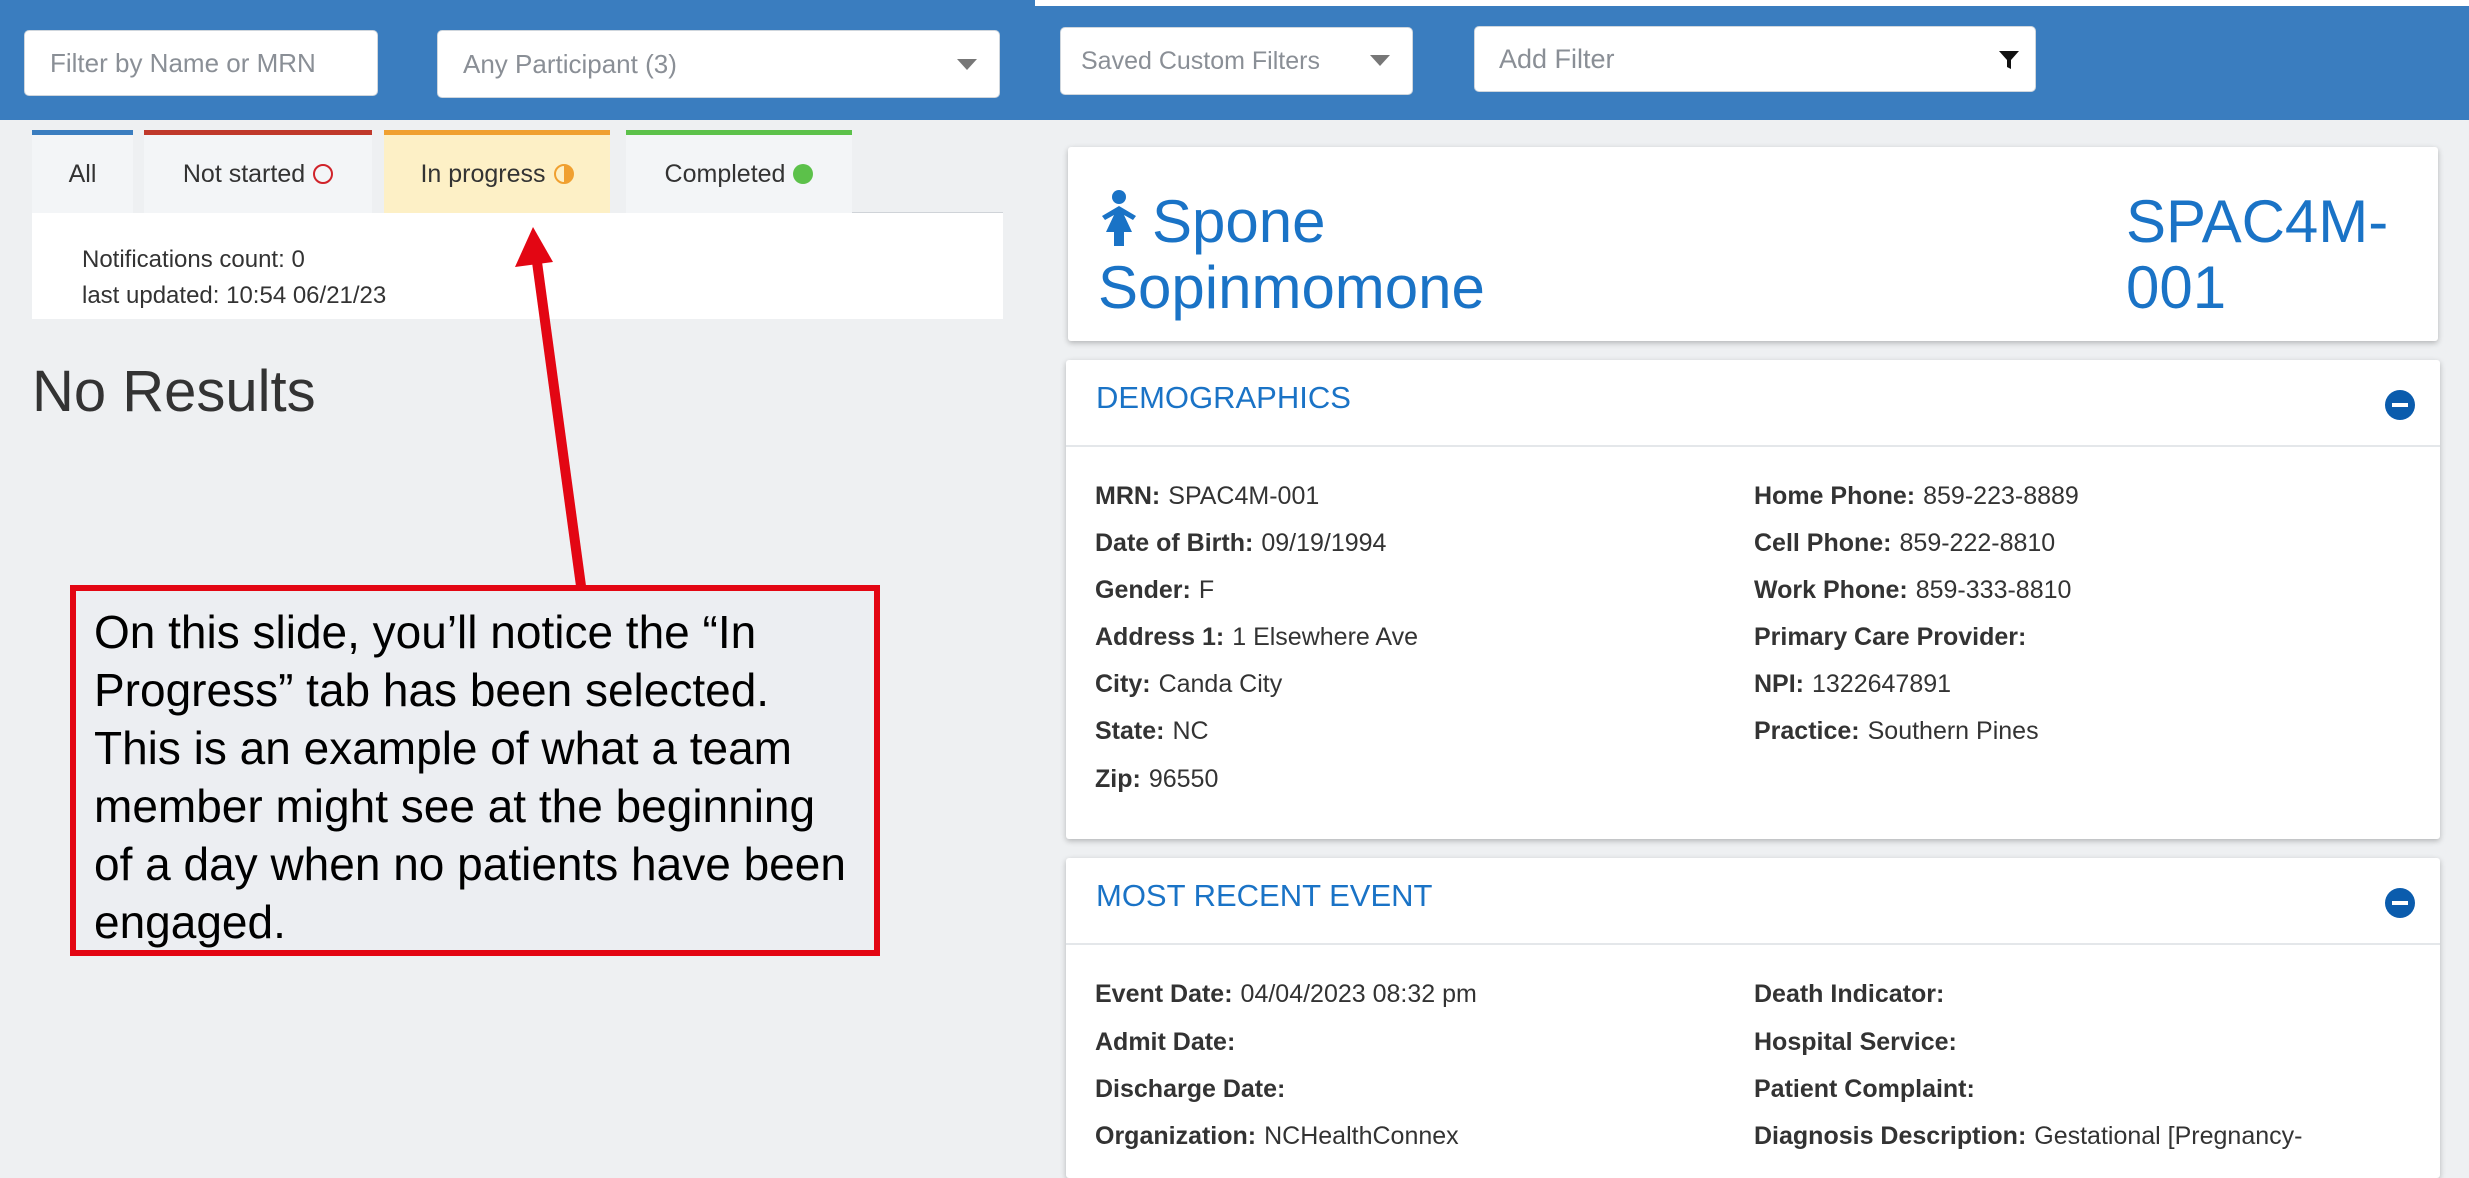 This screenshot has width=2469, height=1178. I want to click on tab-label: All, so click(82, 173).